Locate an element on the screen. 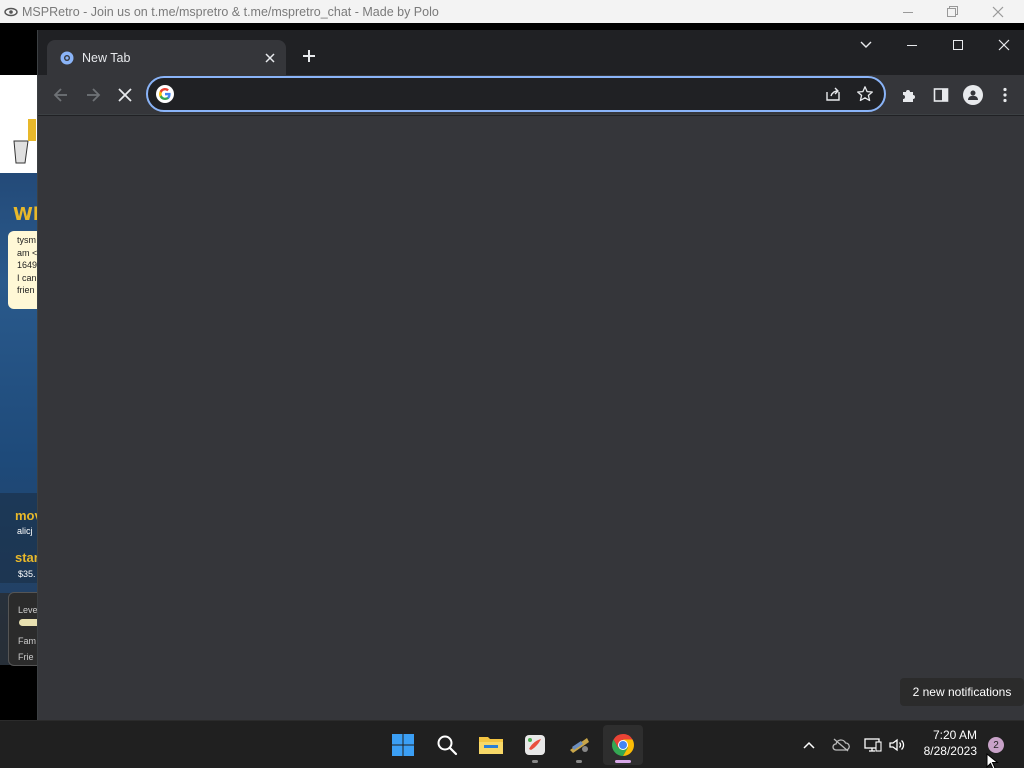 This screenshot has width=1024, height=768. stop-x-icon is located at coordinates (125, 95).